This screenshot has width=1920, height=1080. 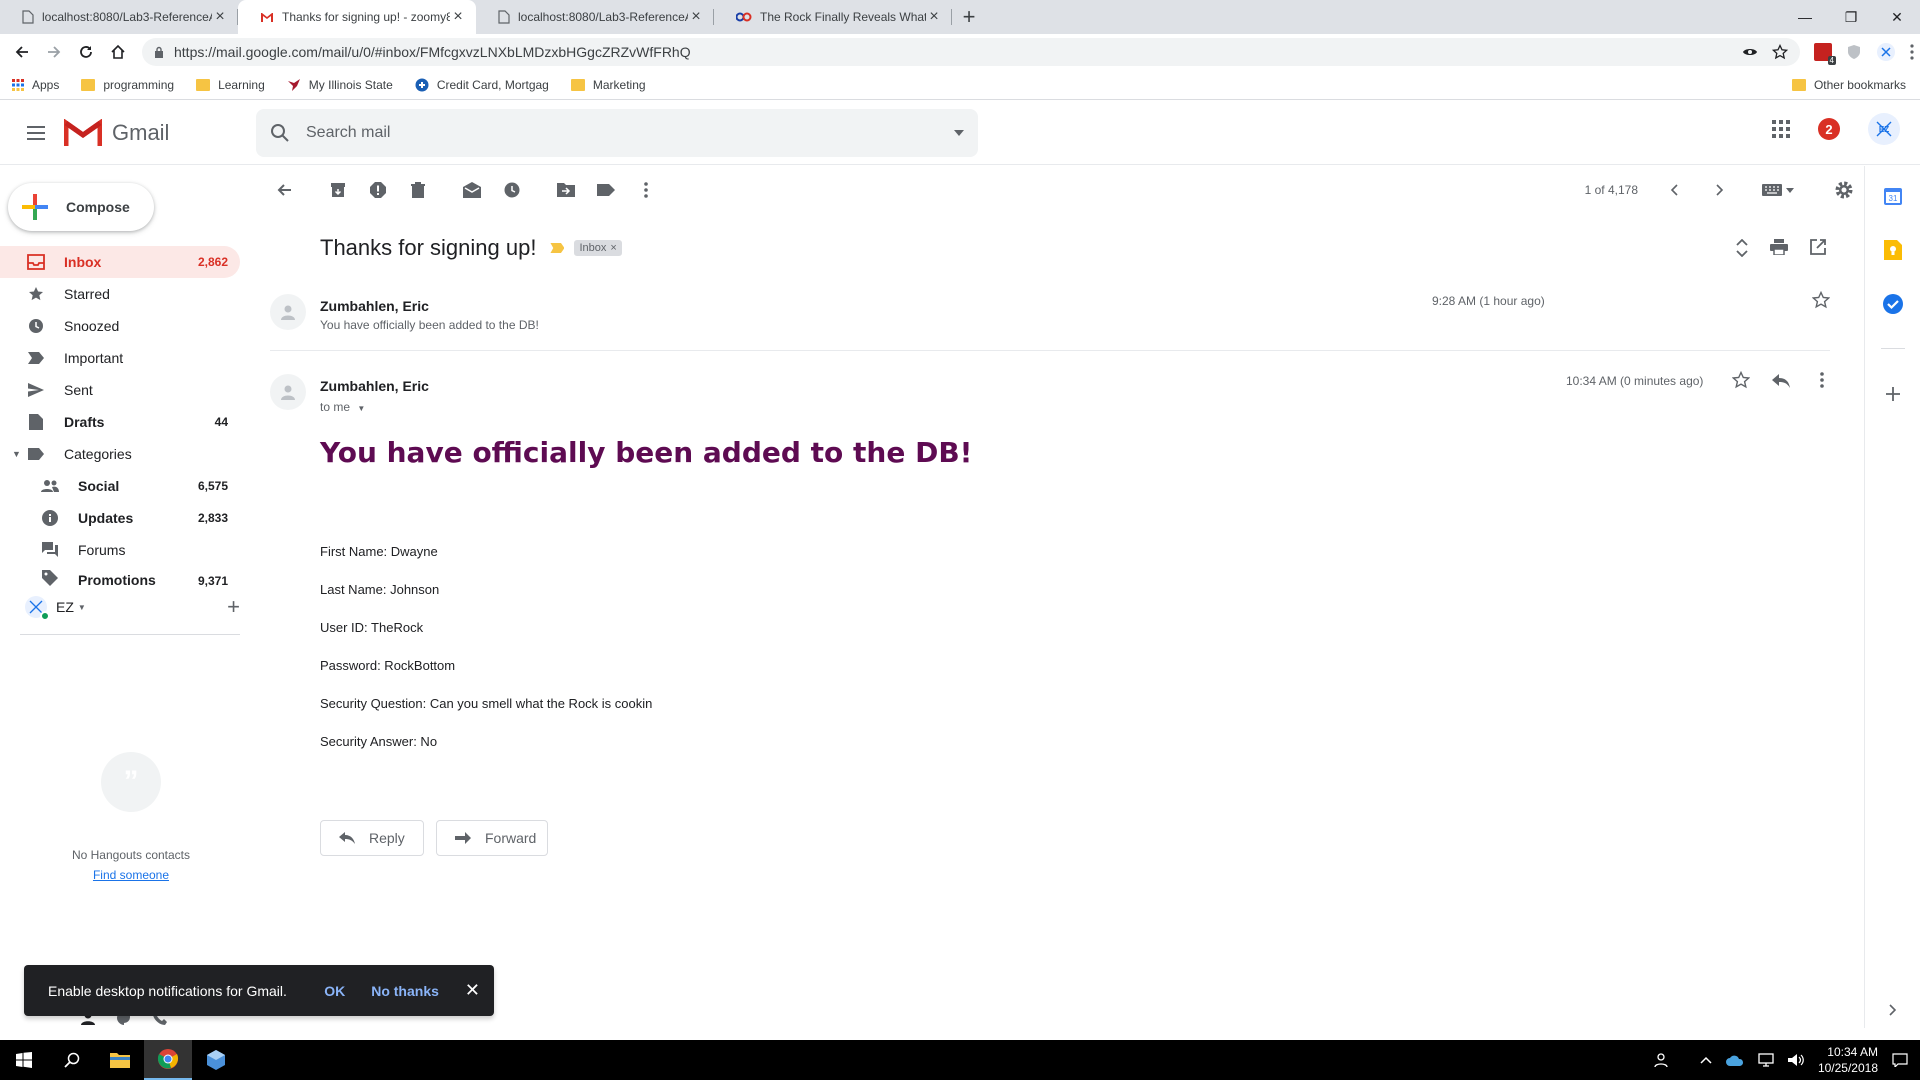 I want to click on keyboard-icon, so click(x=1778, y=190).